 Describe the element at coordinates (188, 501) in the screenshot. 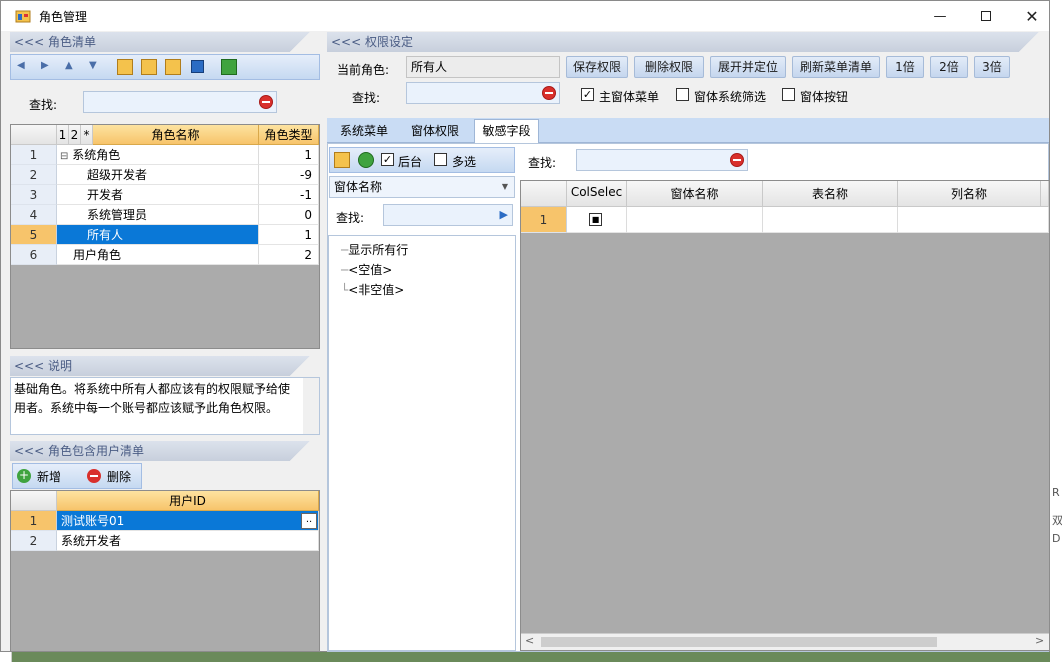

I see `column-header-user-id: 用户ID` at that location.